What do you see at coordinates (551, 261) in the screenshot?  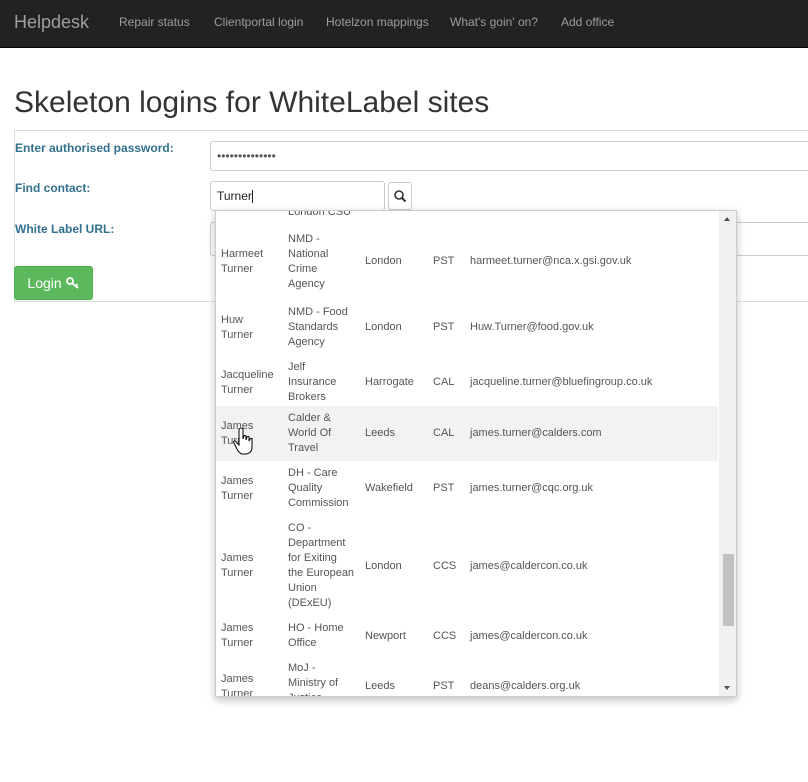 I see `contact-email: harmeet.turner@nca.x.gsi.gov.uk` at bounding box center [551, 261].